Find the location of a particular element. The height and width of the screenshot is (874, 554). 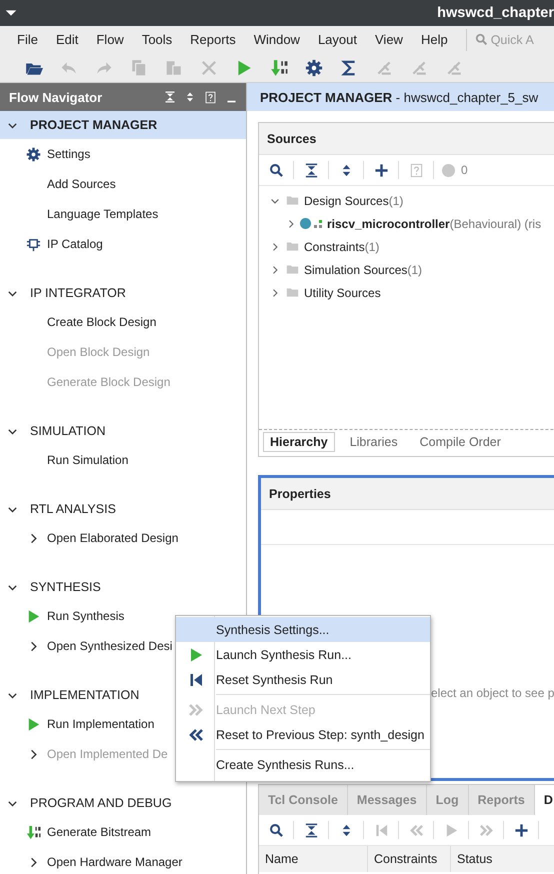

paste-icon is located at coordinates (173, 67).